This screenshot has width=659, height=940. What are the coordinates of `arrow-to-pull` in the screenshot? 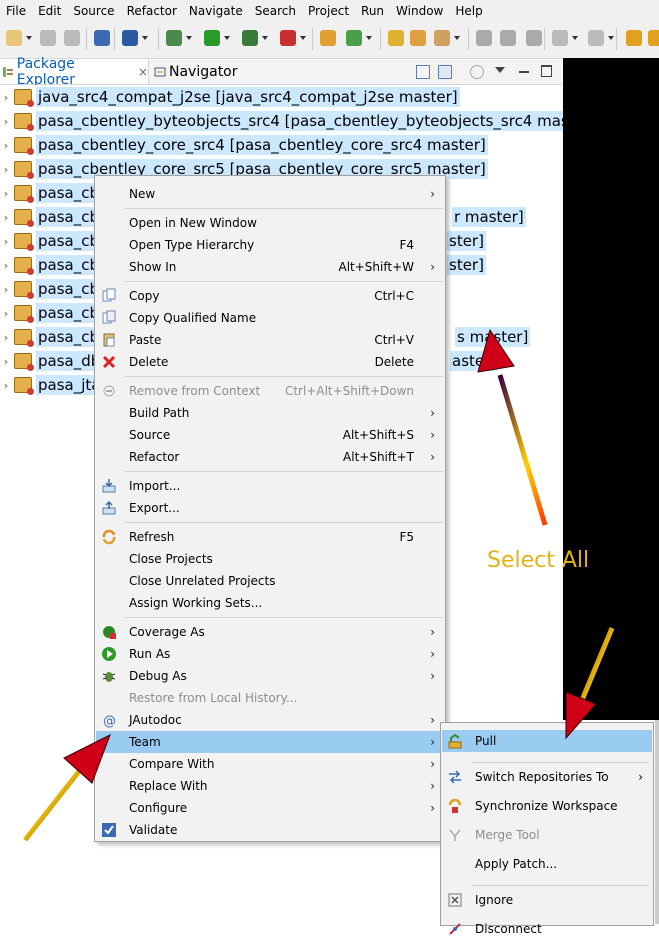 It's located at (590, 683).